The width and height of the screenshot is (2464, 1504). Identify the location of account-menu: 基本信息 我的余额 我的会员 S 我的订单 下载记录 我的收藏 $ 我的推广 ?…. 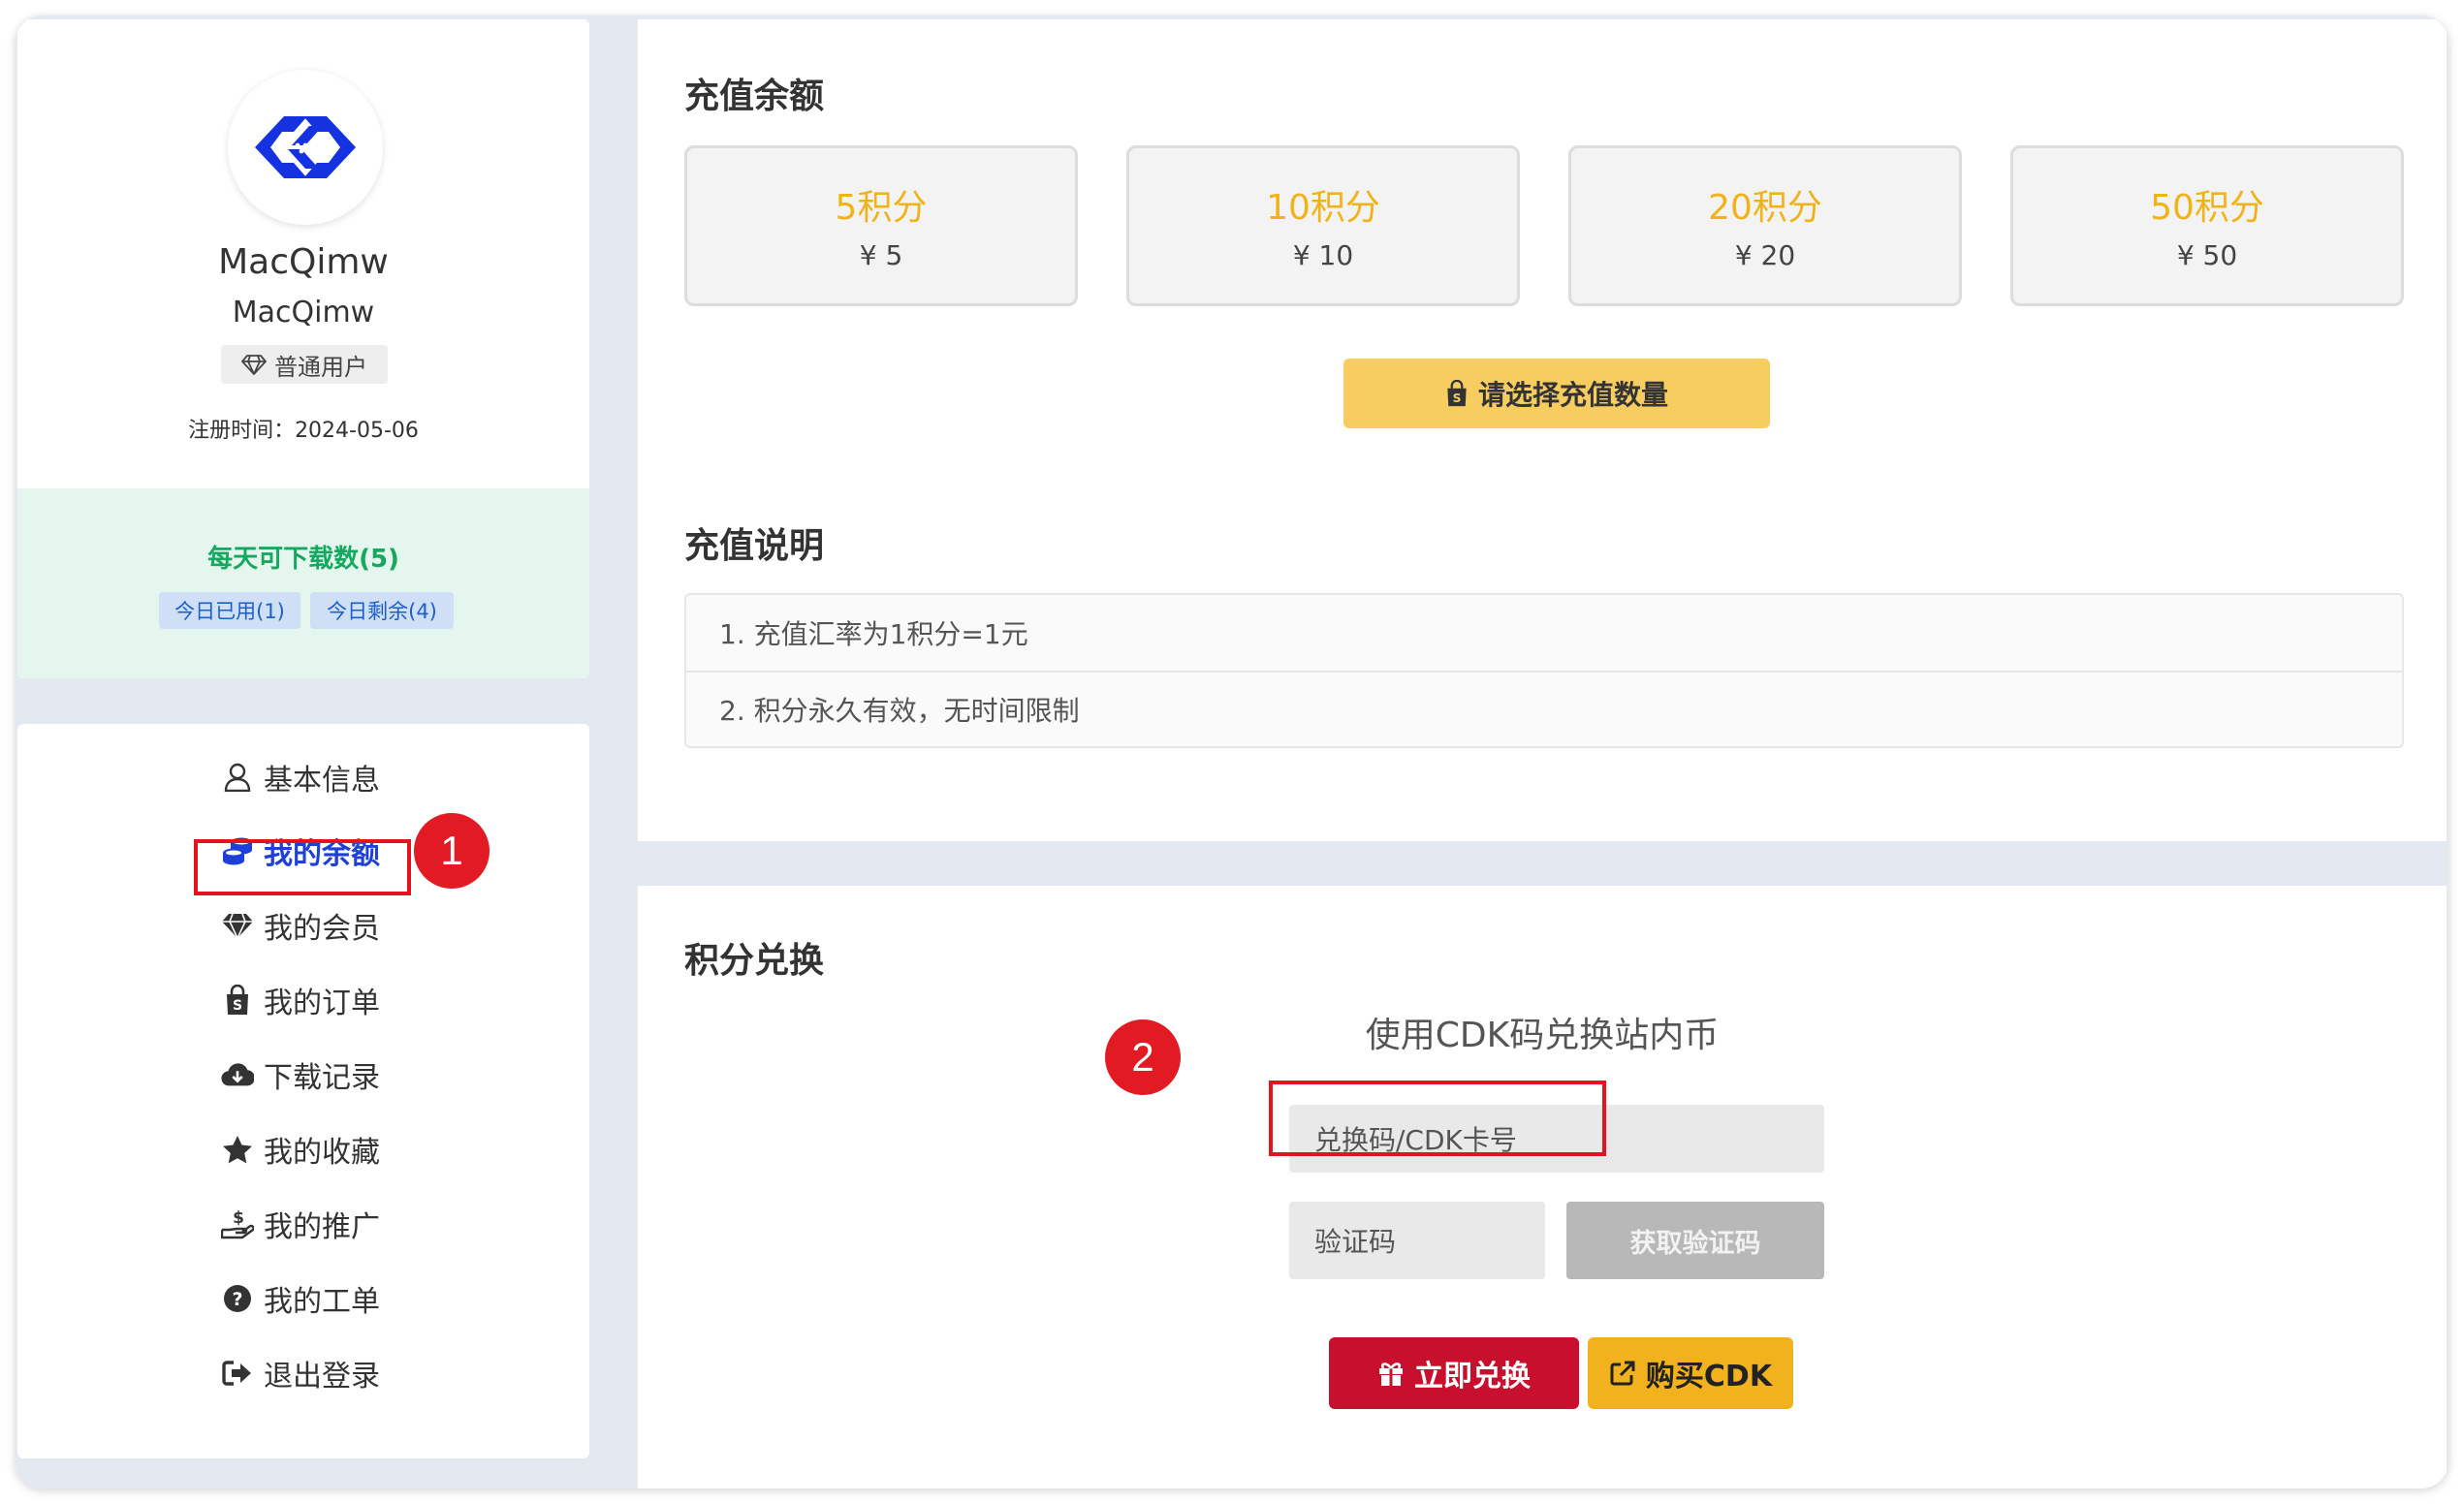
(303, 1091).